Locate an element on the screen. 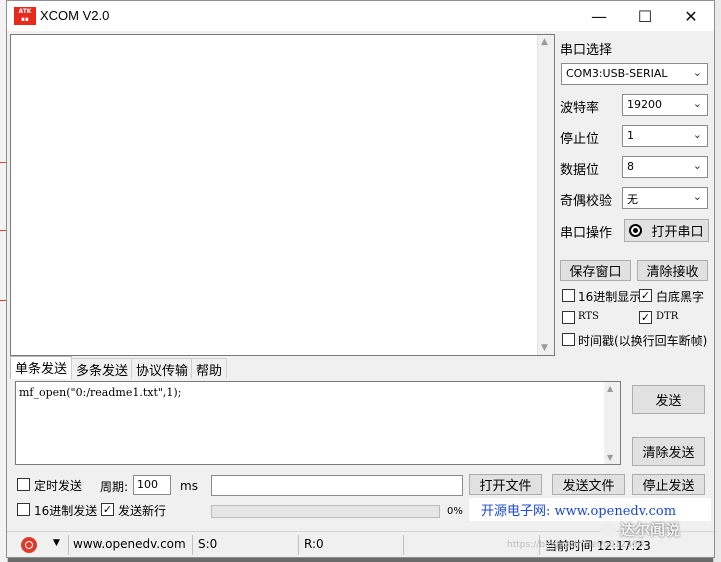  baud-label: 波特率 is located at coordinates (580, 108).